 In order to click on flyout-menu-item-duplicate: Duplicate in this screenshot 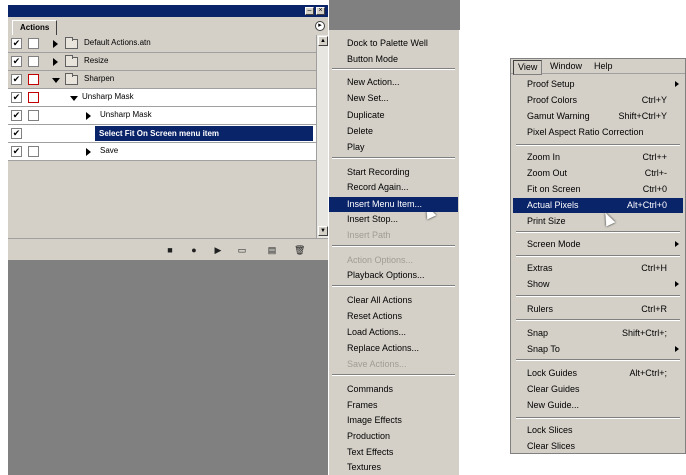, I will do `click(393, 115)`.